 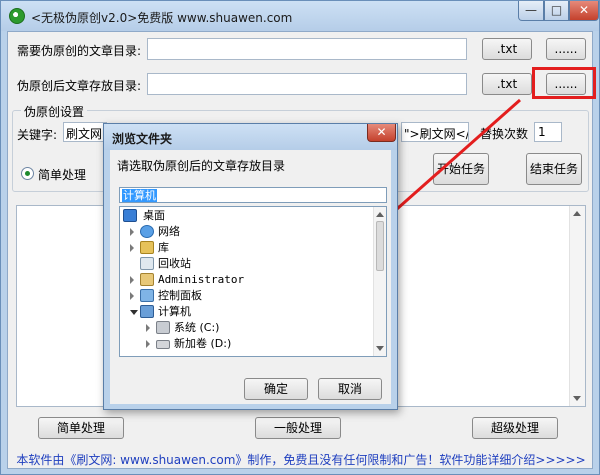 I want to click on dialog-title-bar: 浏览文件夹 ✕, so click(x=250, y=137).